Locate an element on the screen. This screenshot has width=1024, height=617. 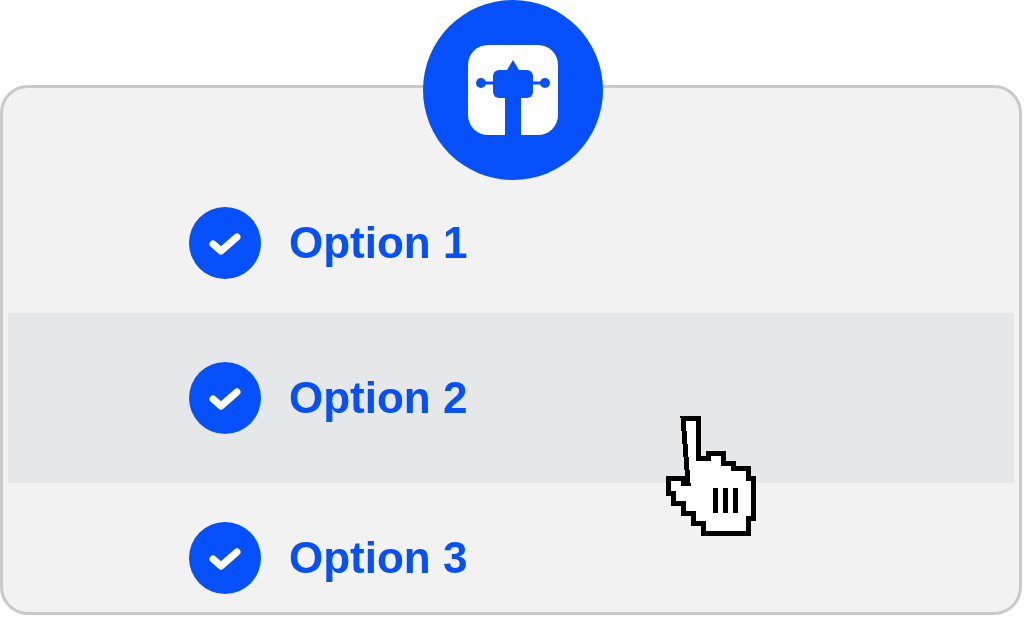
option-label: Option 1 is located at coordinates (378, 243).